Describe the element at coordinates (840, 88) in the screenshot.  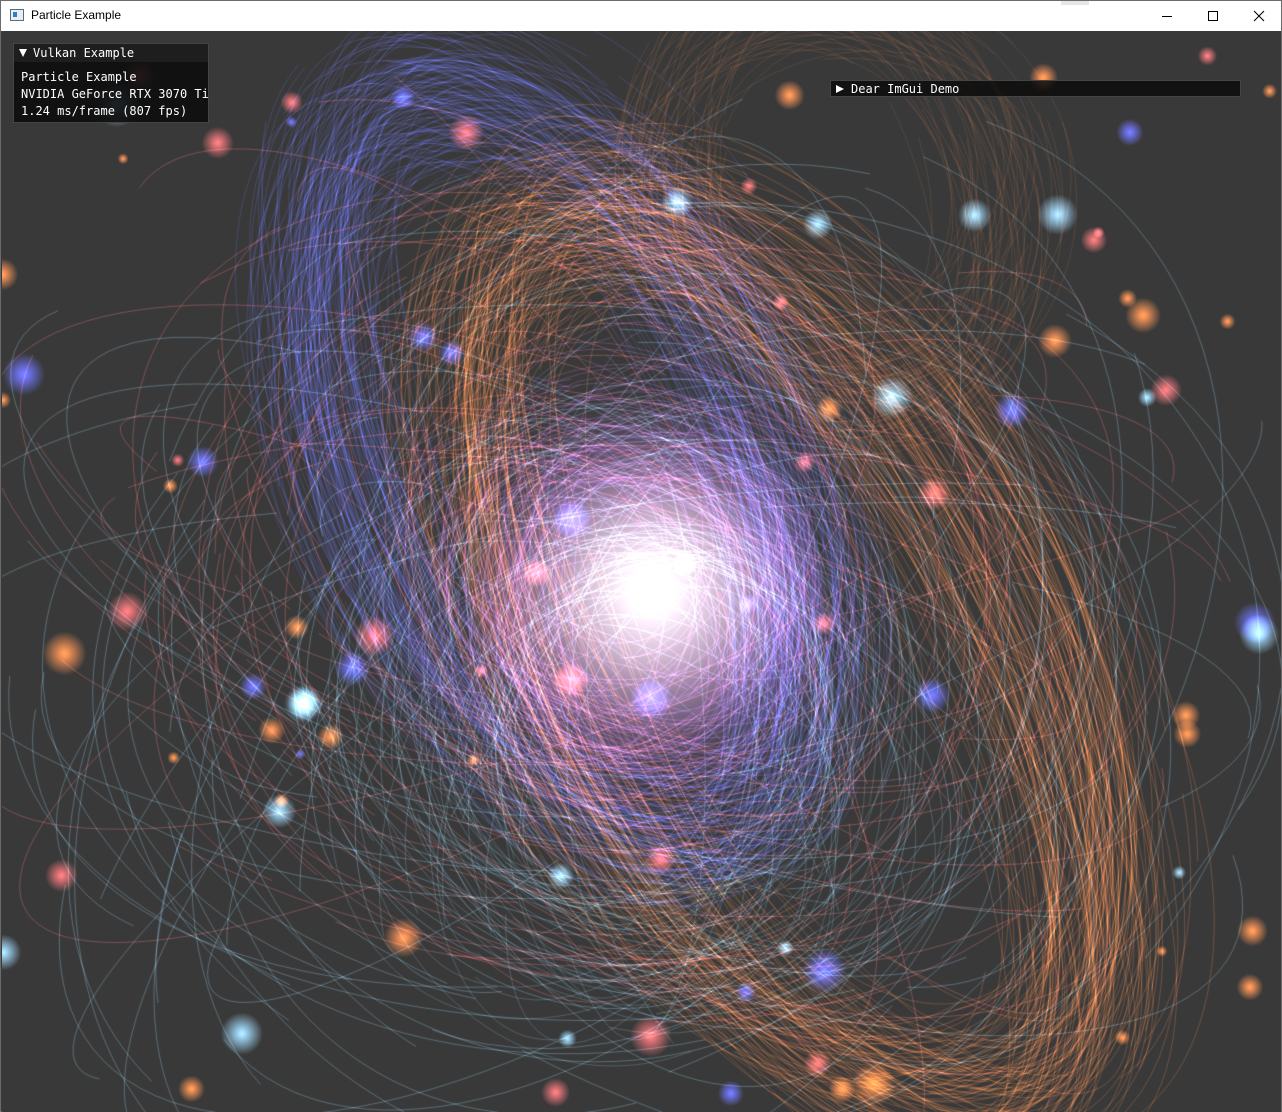
I see `expand-arrow-icon` at that location.